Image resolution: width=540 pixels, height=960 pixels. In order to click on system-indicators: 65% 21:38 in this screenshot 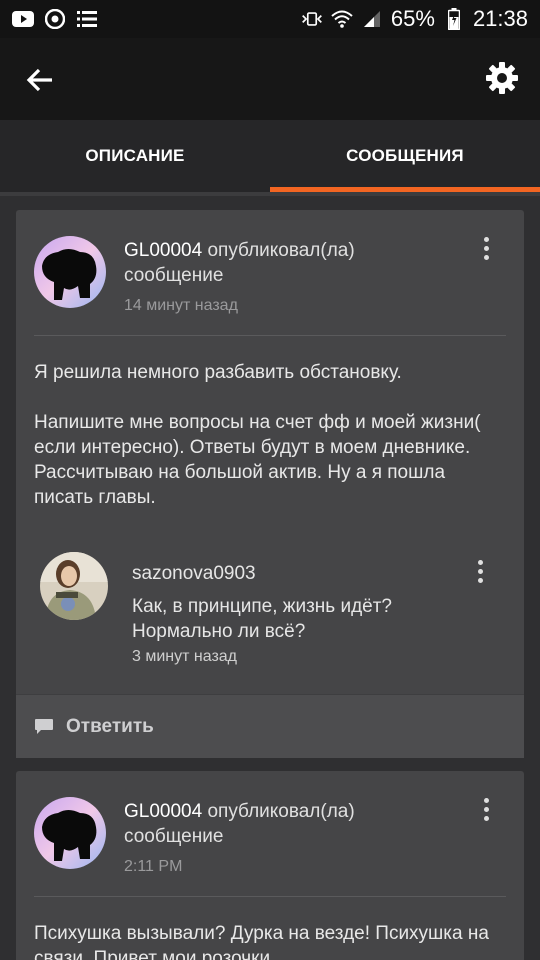, I will do `click(414, 19)`.